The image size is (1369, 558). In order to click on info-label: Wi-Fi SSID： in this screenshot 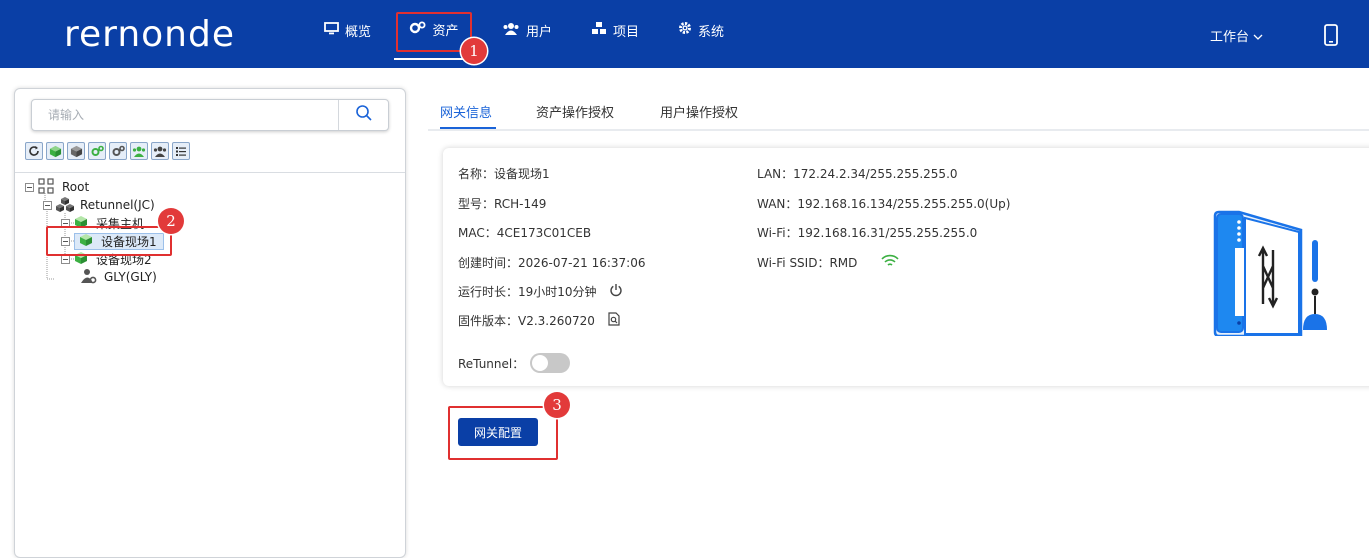, I will do `click(793, 263)`.